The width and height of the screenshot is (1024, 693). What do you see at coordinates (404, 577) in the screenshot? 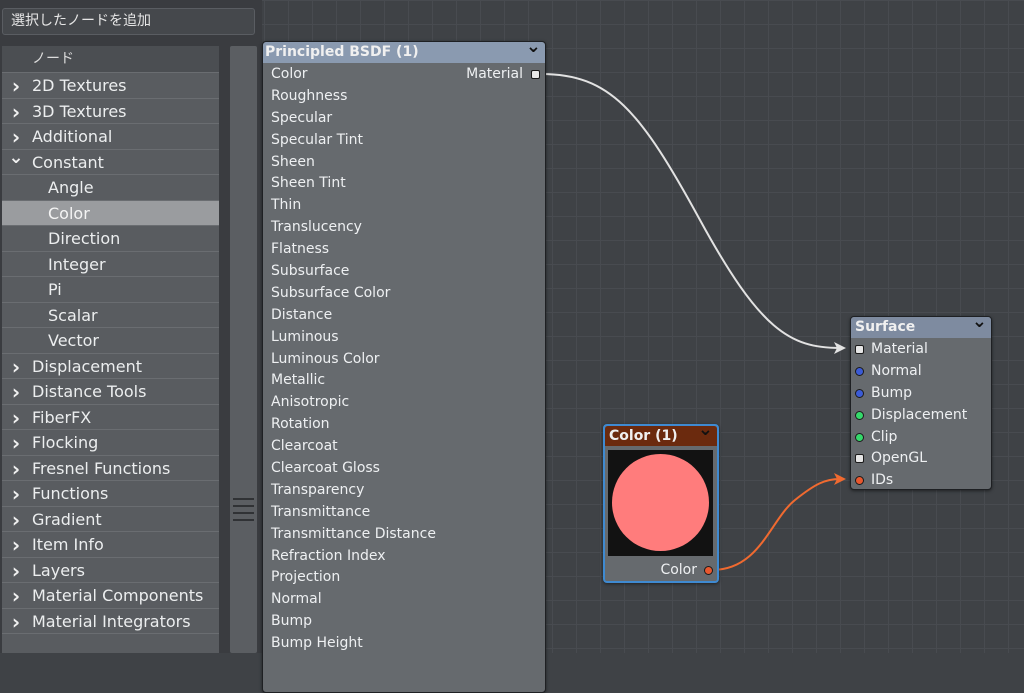
I see `bsdf-input-row: Projection` at bounding box center [404, 577].